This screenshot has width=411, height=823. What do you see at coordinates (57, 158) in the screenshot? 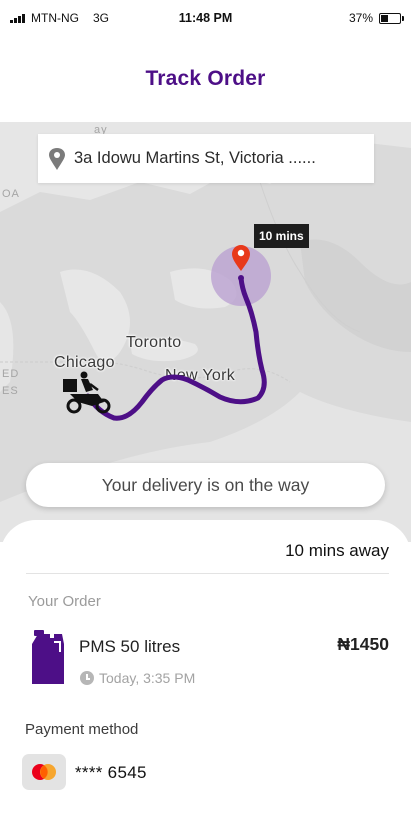
I see `location-pin-icon` at bounding box center [57, 158].